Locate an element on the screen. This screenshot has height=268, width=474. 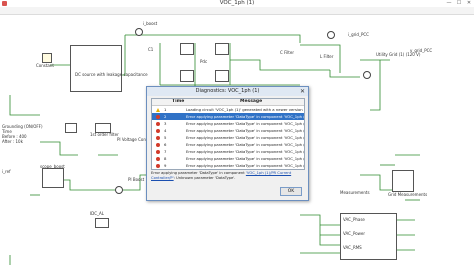
gain-block is located at coordinates (71, 128).